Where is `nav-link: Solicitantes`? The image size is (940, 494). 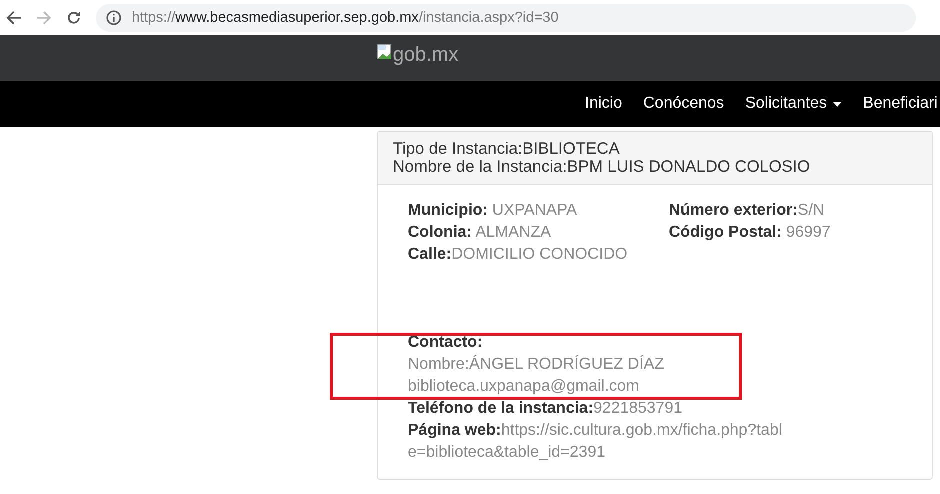 nav-link: Solicitantes is located at coordinates (793, 104).